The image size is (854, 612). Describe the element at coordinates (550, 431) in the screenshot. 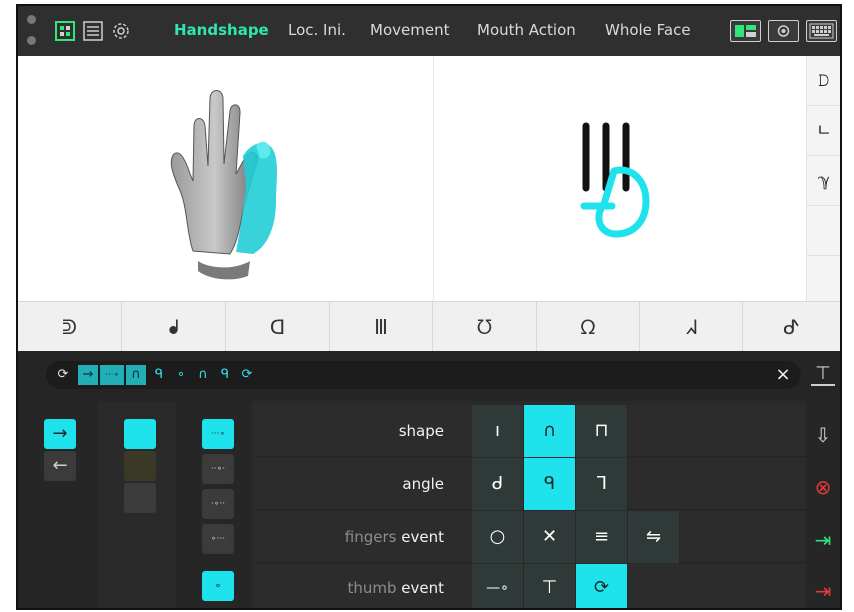

I see `shape-option-curved: ∩` at that location.